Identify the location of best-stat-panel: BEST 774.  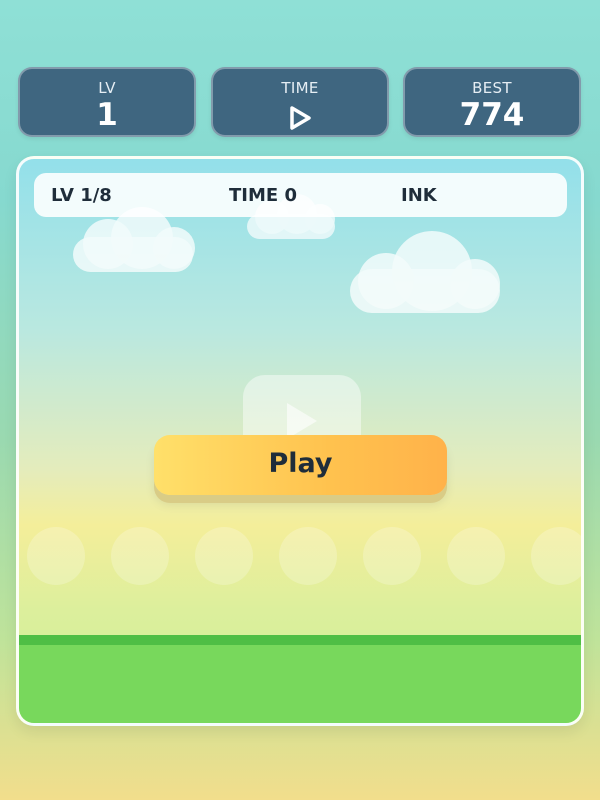
(492, 102).